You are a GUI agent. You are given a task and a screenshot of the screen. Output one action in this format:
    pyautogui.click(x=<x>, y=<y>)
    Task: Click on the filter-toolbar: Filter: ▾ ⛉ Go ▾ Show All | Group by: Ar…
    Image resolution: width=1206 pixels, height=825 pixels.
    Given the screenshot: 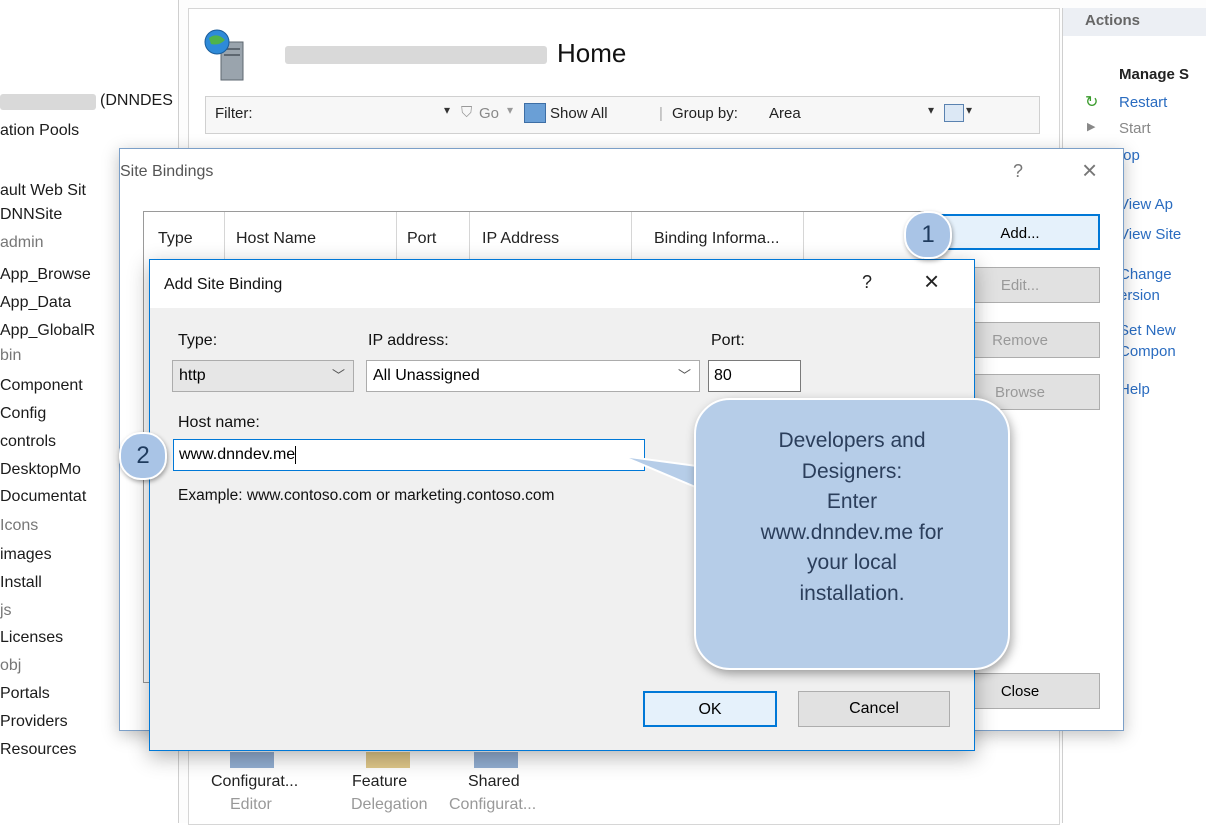 What is the action you would take?
    pyautogui.click(x=622, y=115)
    